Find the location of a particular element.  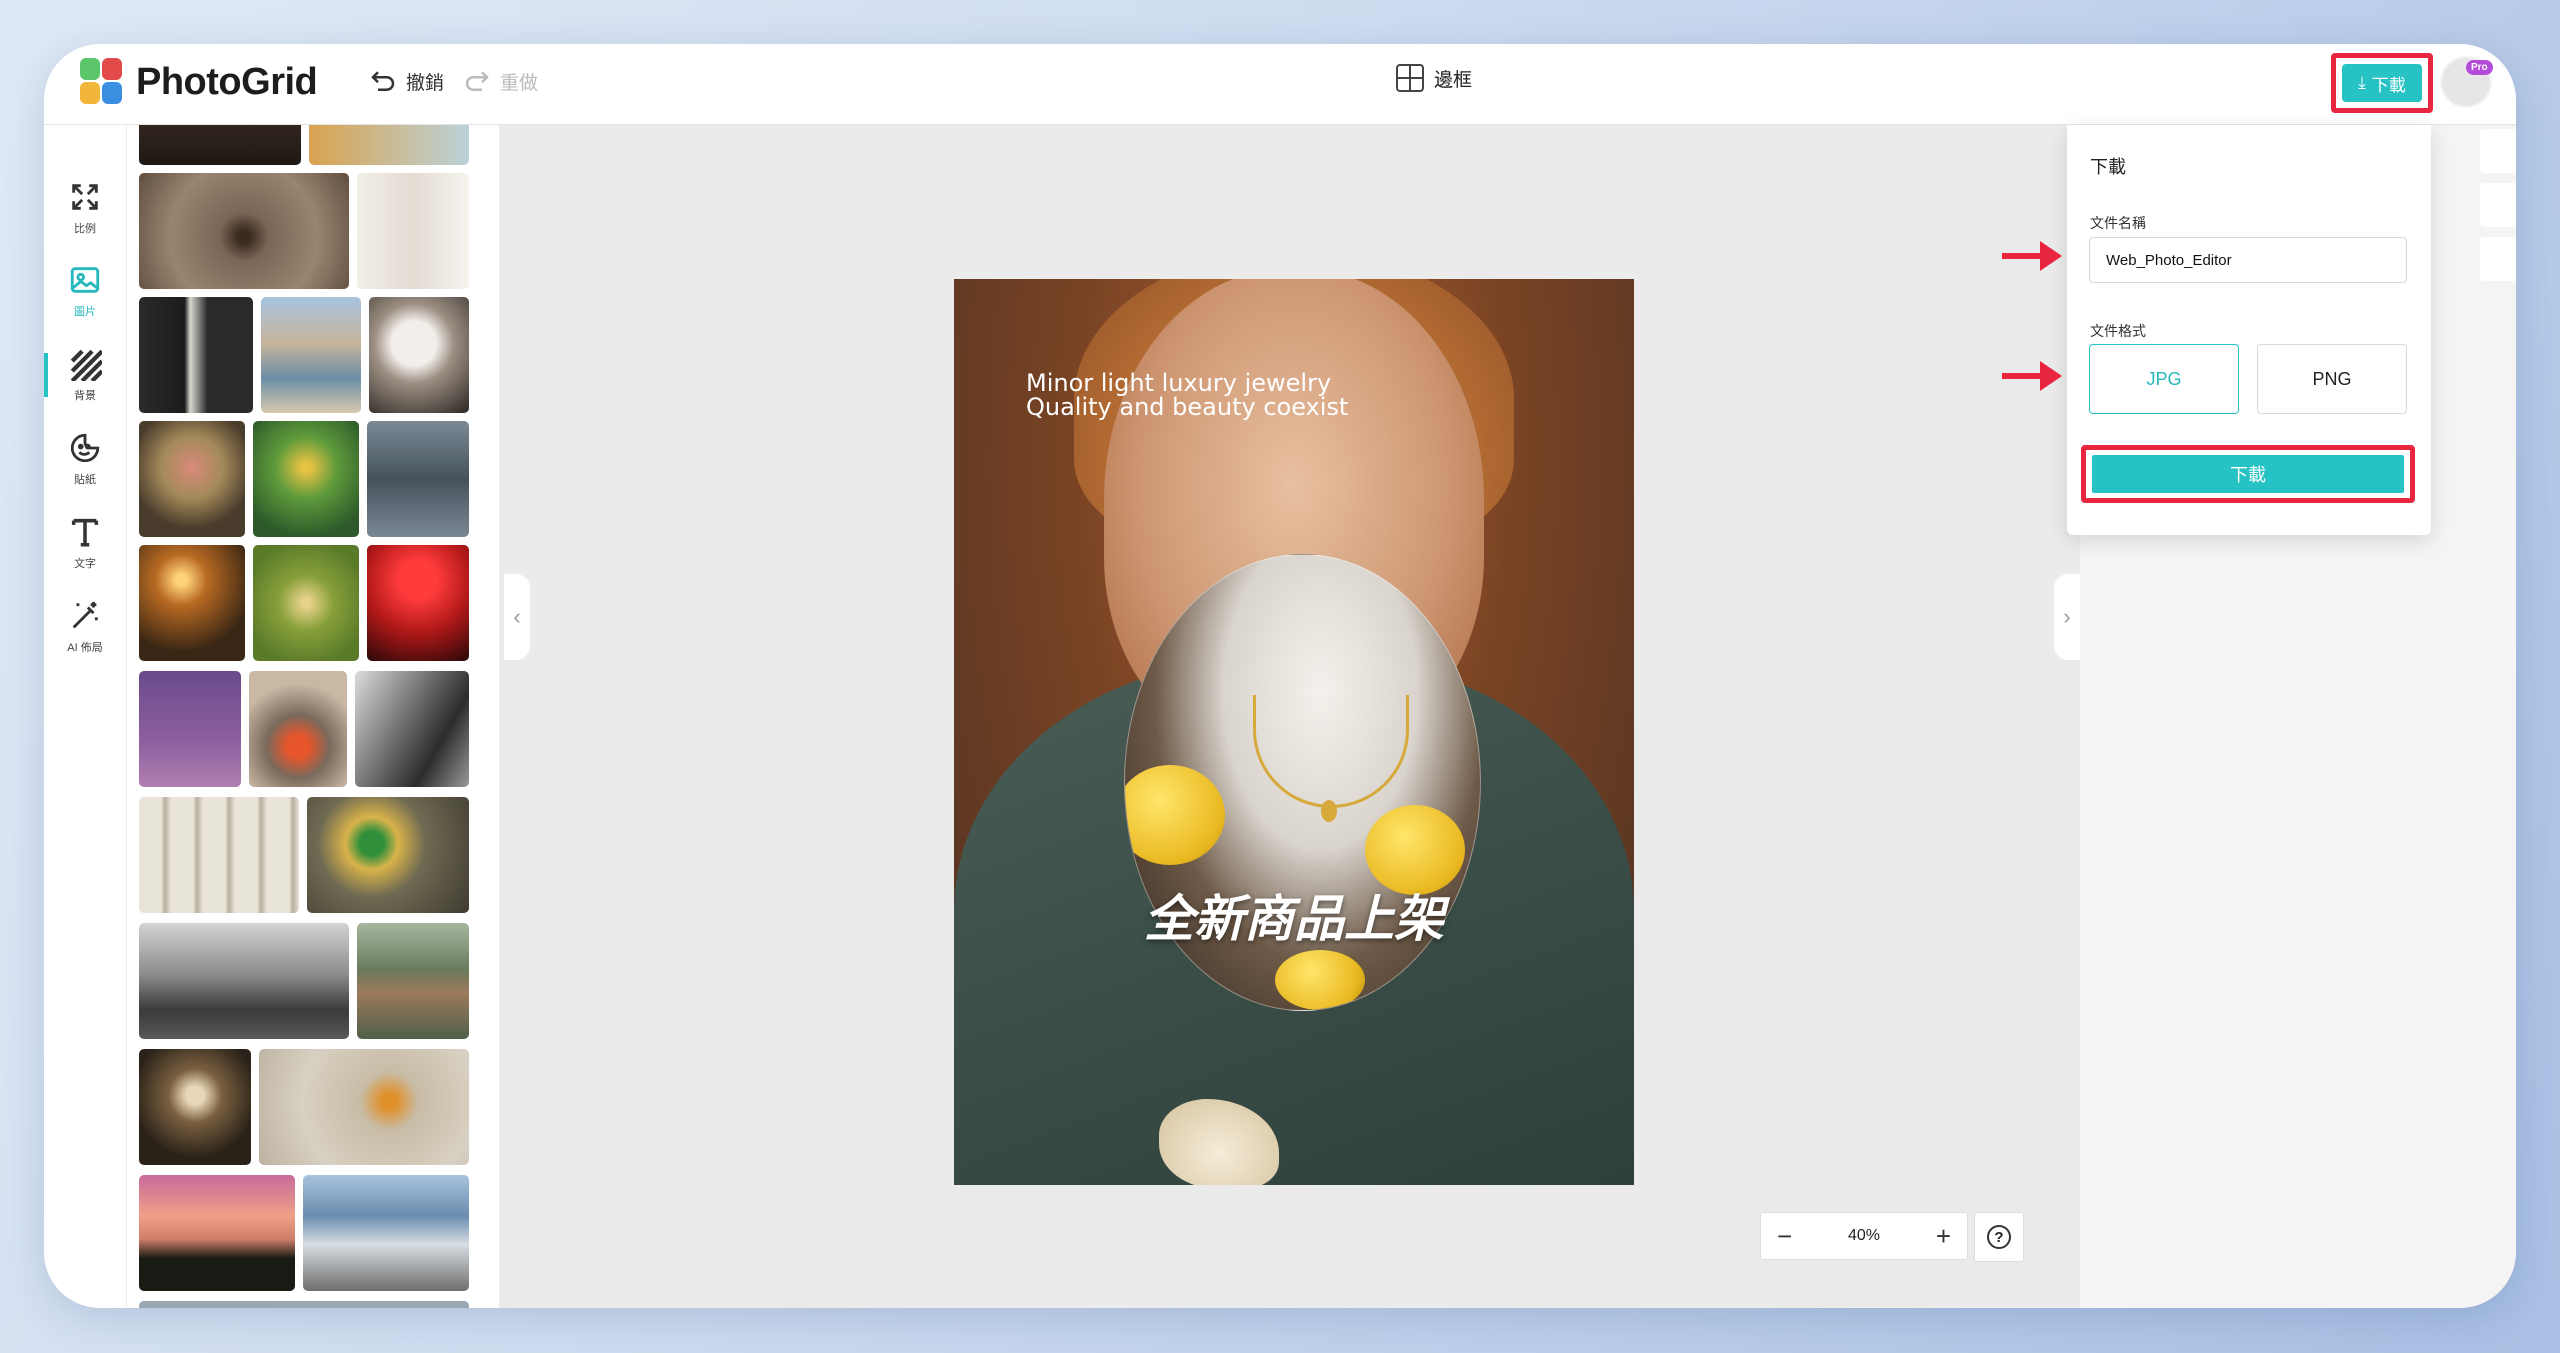

download-submit-button: 下載 is located at coordinates (2248, 474).